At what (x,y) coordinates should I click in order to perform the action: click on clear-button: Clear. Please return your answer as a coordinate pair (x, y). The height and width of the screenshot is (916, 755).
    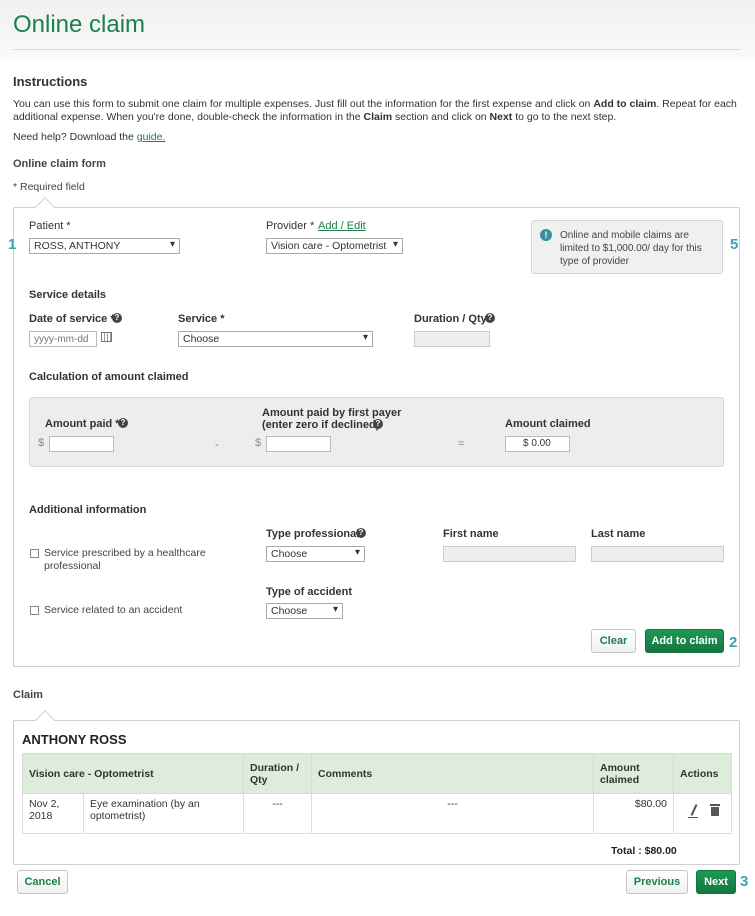
    Looking at the image, I should click on (613, 641).